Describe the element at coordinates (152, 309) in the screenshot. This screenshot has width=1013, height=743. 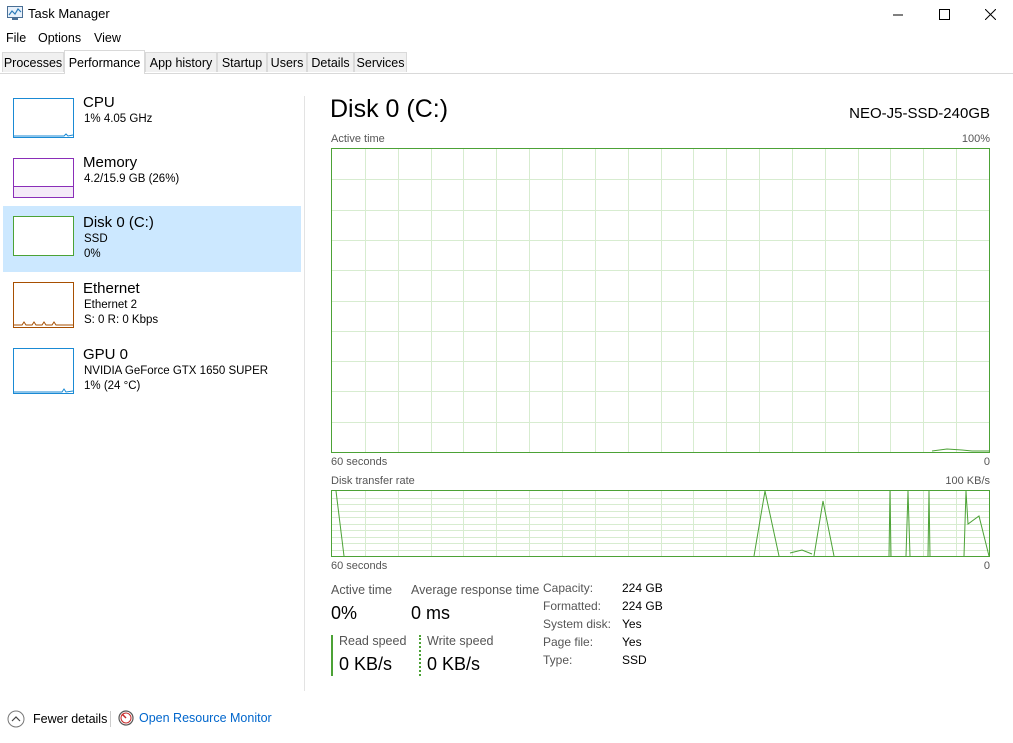
I see `sidebar-item-ethernet: Ethernet Ethernet 2 S: 0 R: 0 Kbps` at that location.